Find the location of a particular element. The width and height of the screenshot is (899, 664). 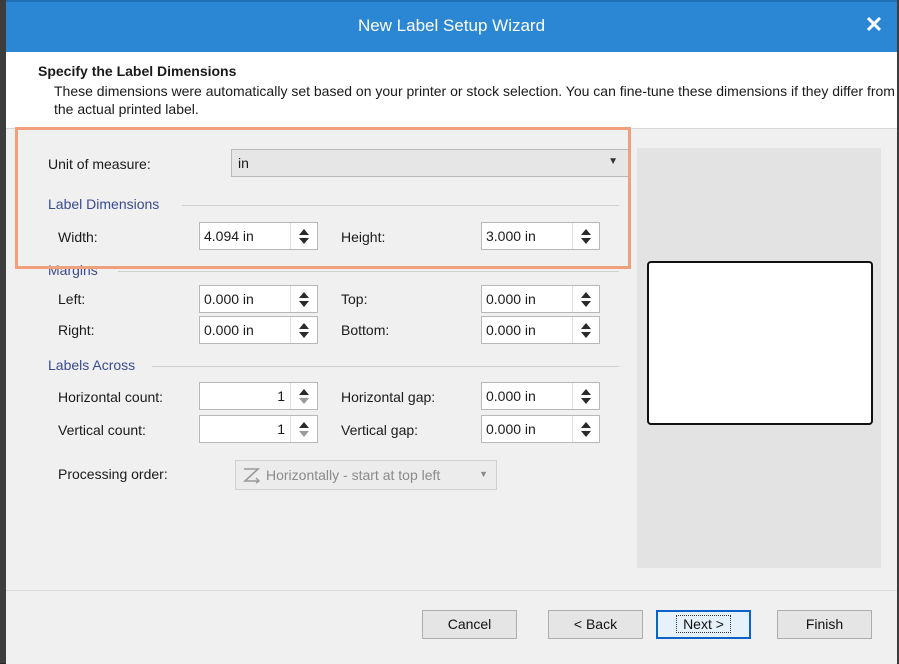

margin-right-value: 0.000 in is located at coordinates (229, 330).